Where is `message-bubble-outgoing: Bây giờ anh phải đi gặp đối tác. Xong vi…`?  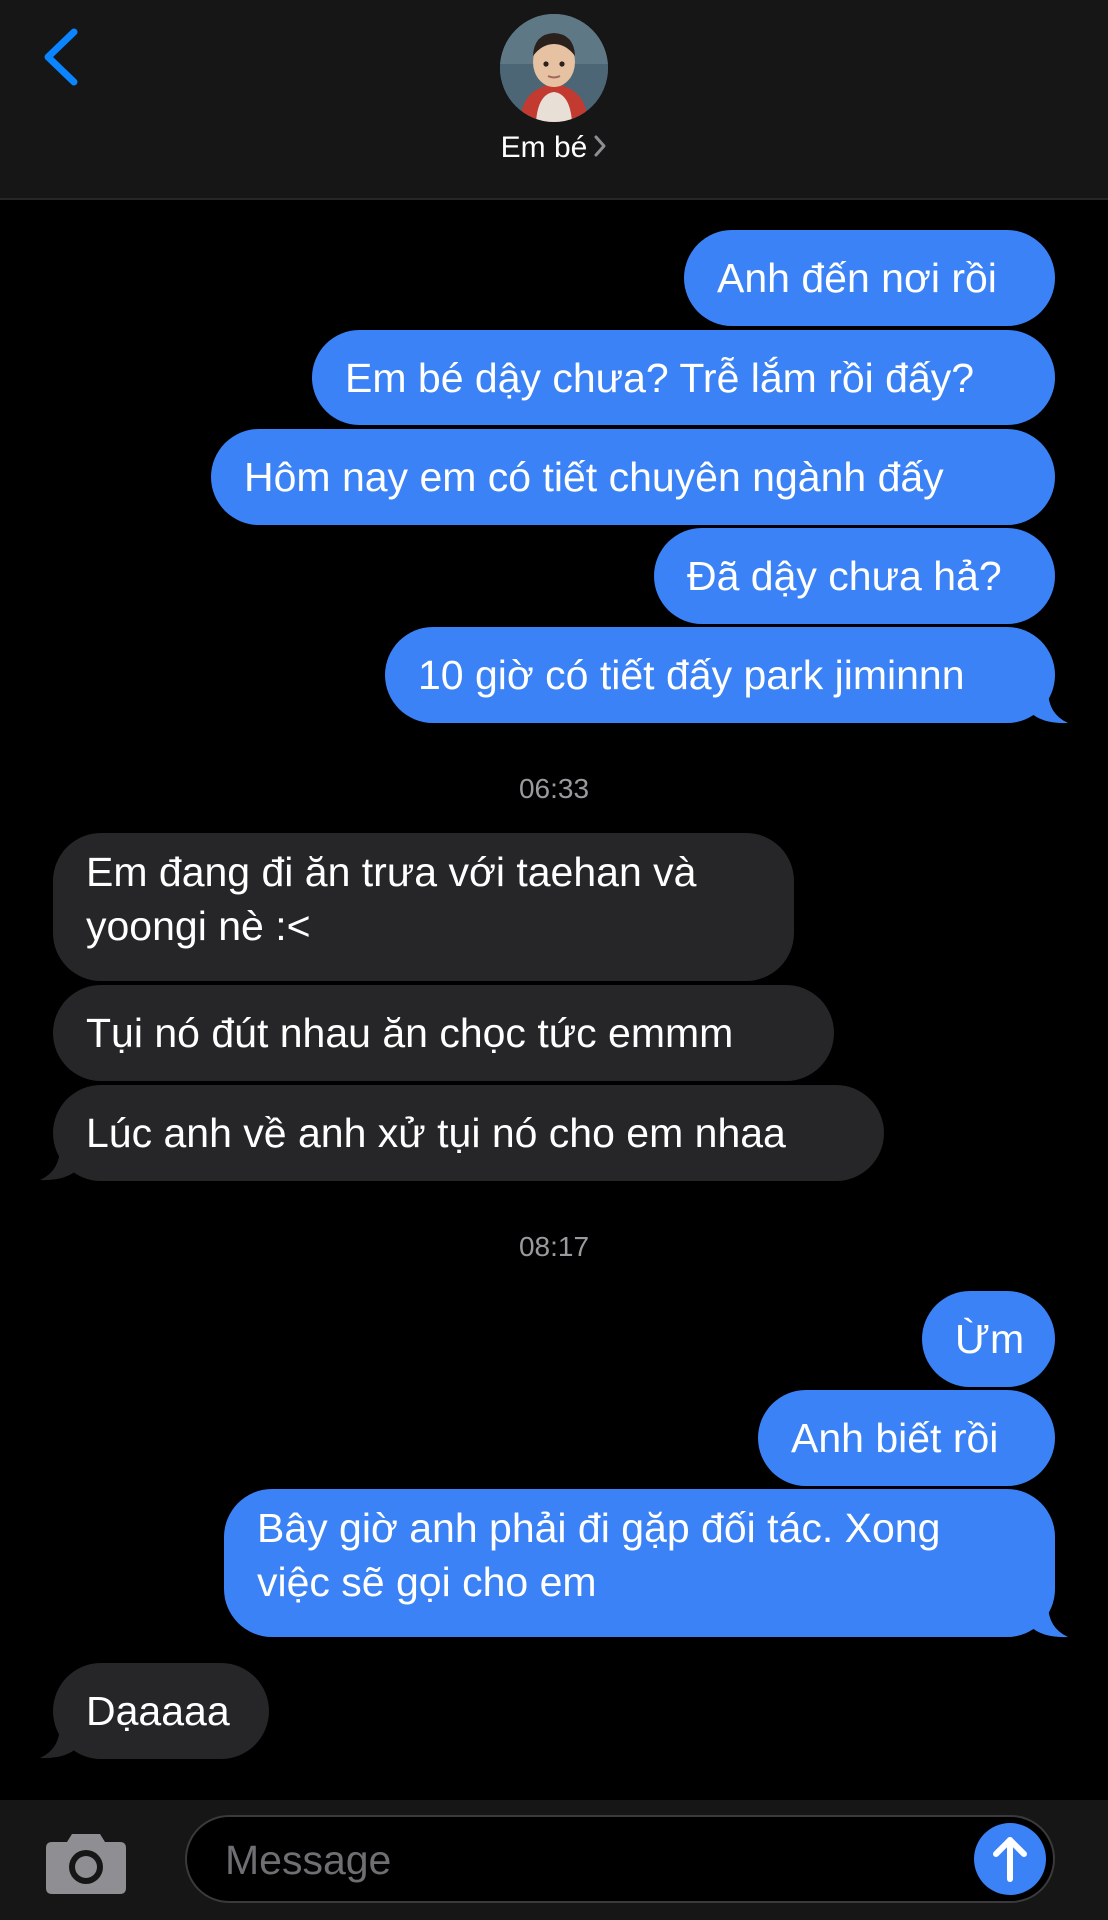
message-bubble-outgoing: Bây giờ anh phải đi gặp đối tác. Xong vi… is located at coordinates (639, 1563).